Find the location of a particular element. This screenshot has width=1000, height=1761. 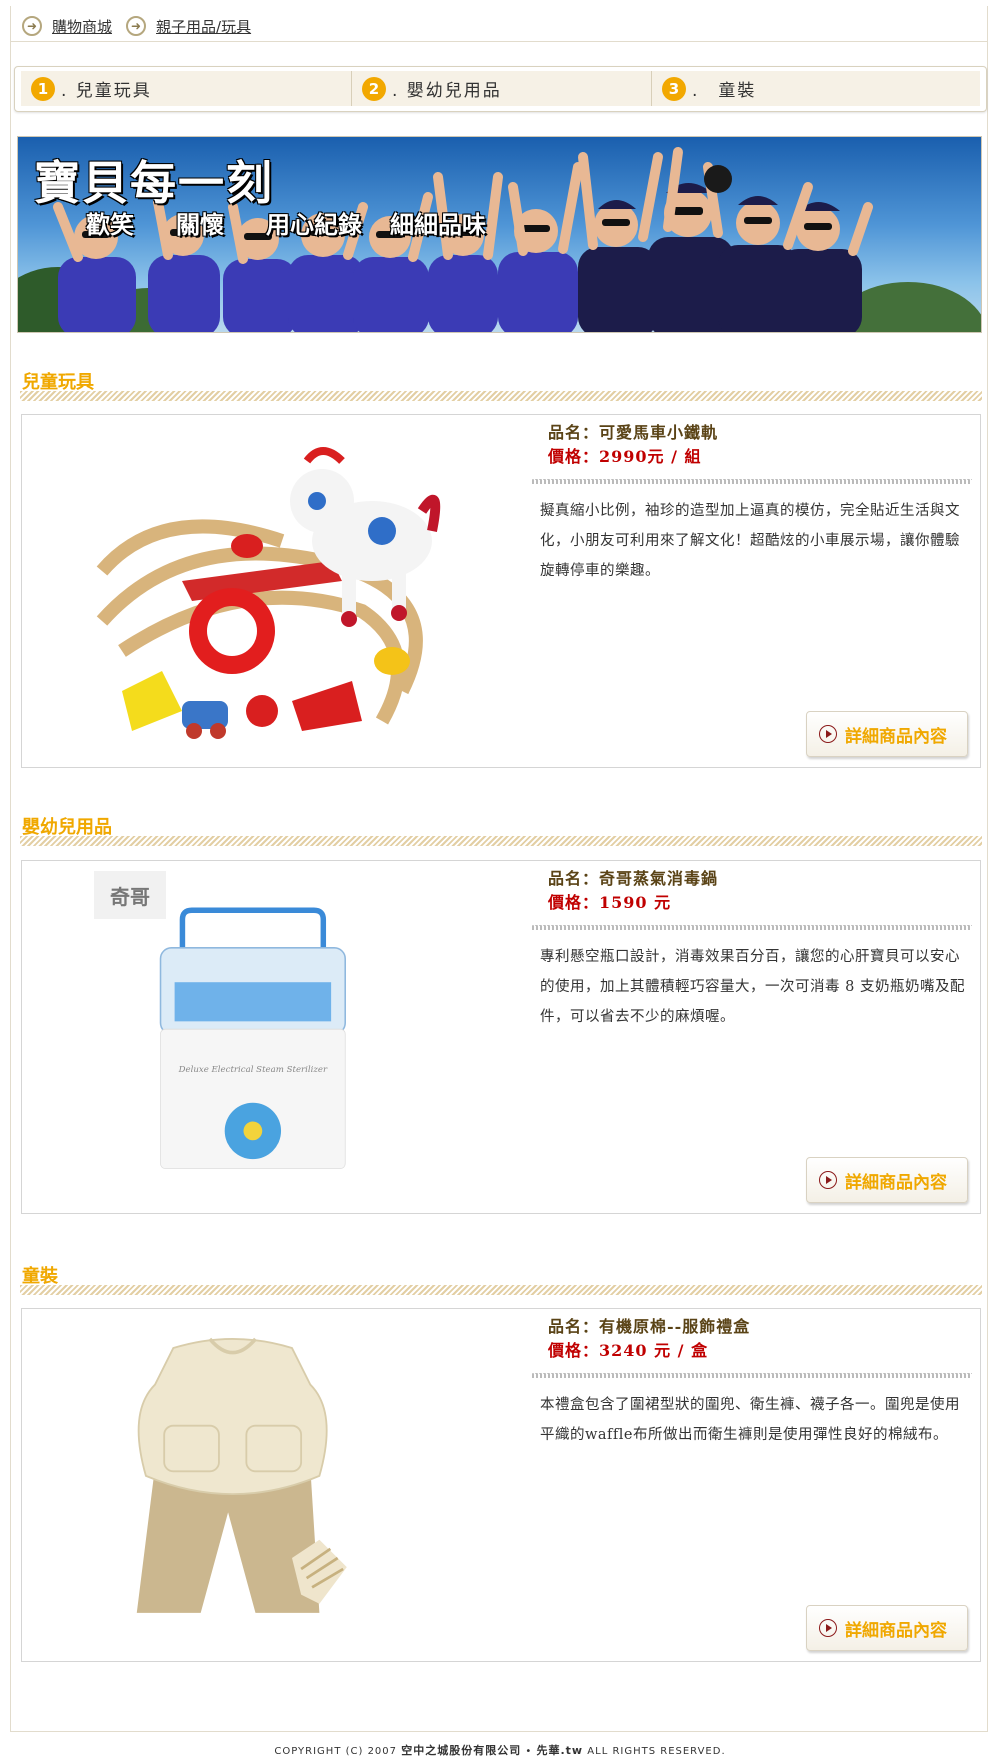

tab-label: . 童裝 is located at coordinates (724, 91).